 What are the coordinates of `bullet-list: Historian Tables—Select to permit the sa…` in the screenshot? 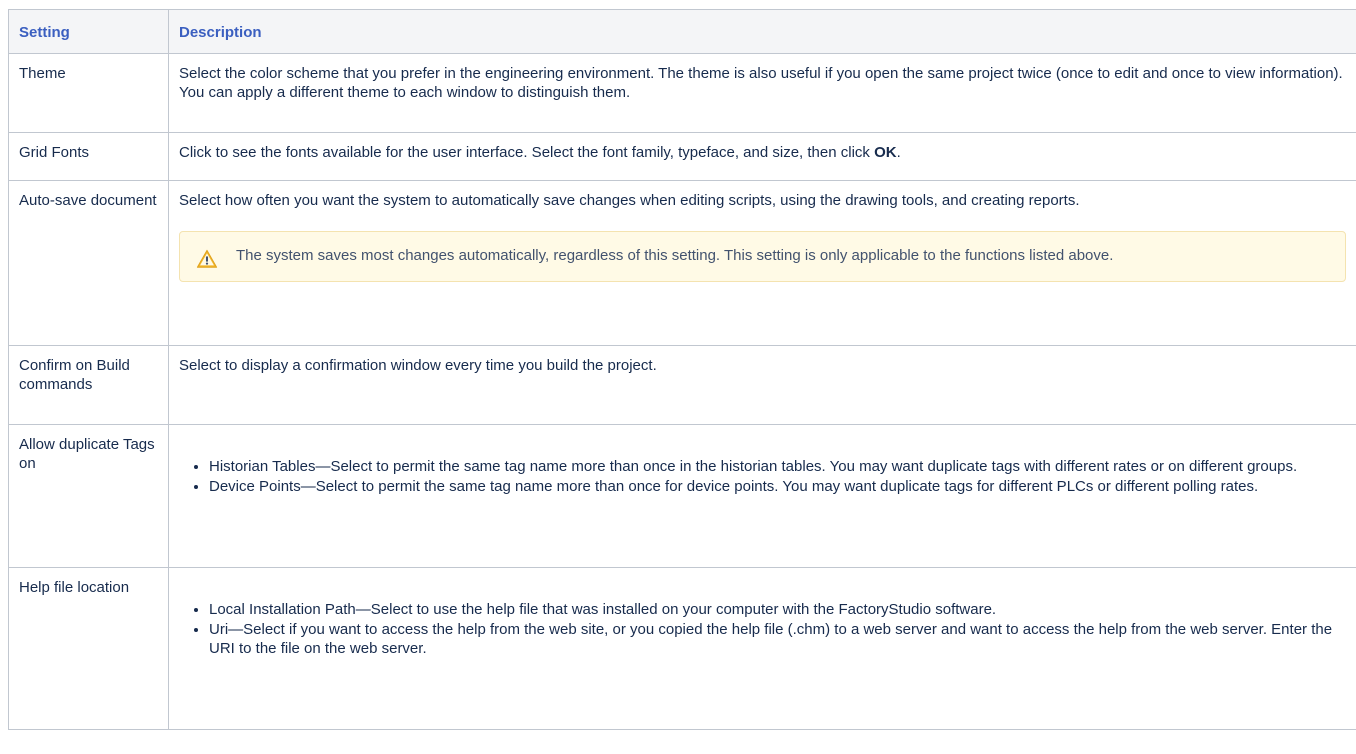 It's located at (762, 476).